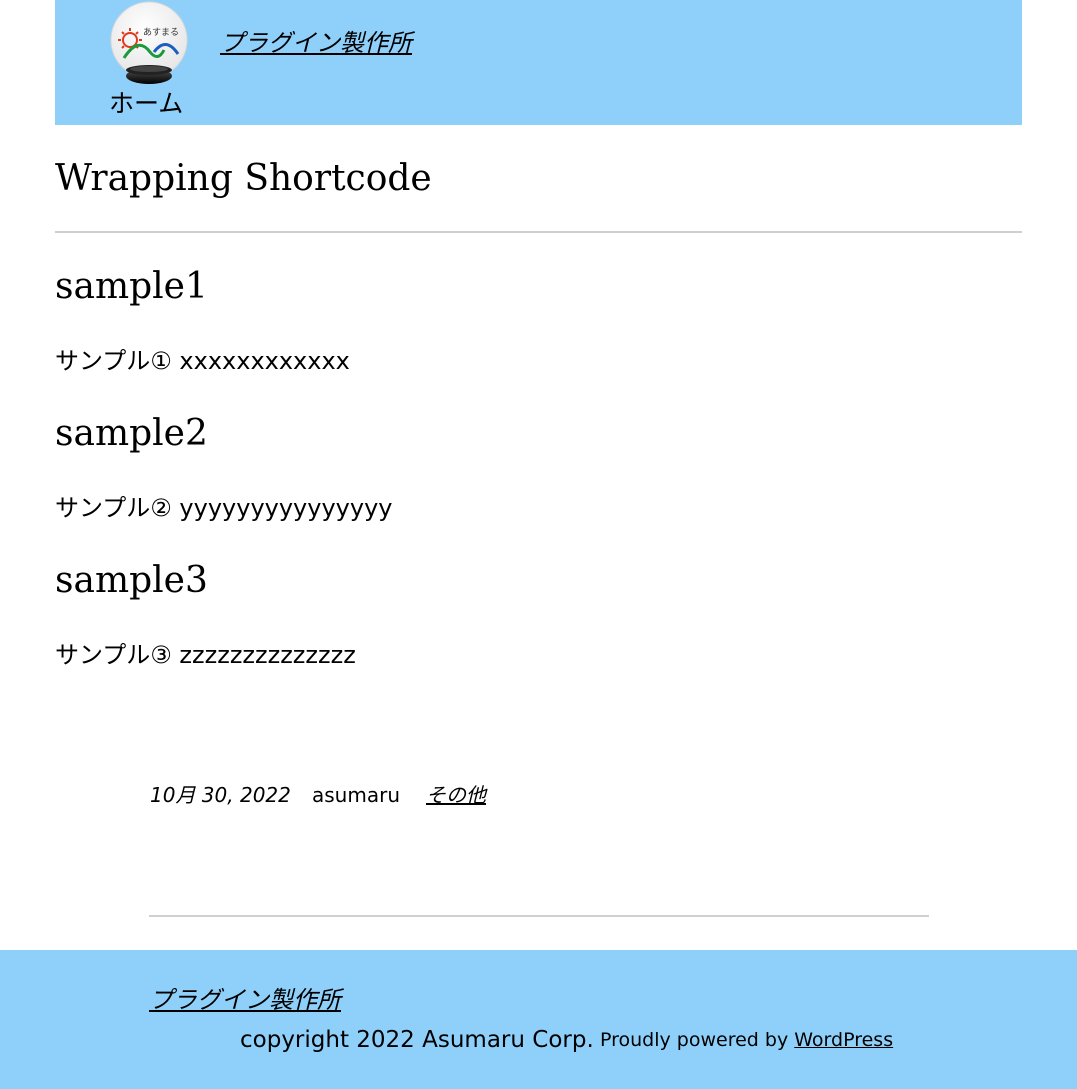 This screenshot has width=1077, height=1089. I want to click on footer-site-title-link: プラグイン製作所, so click(245, 1000).